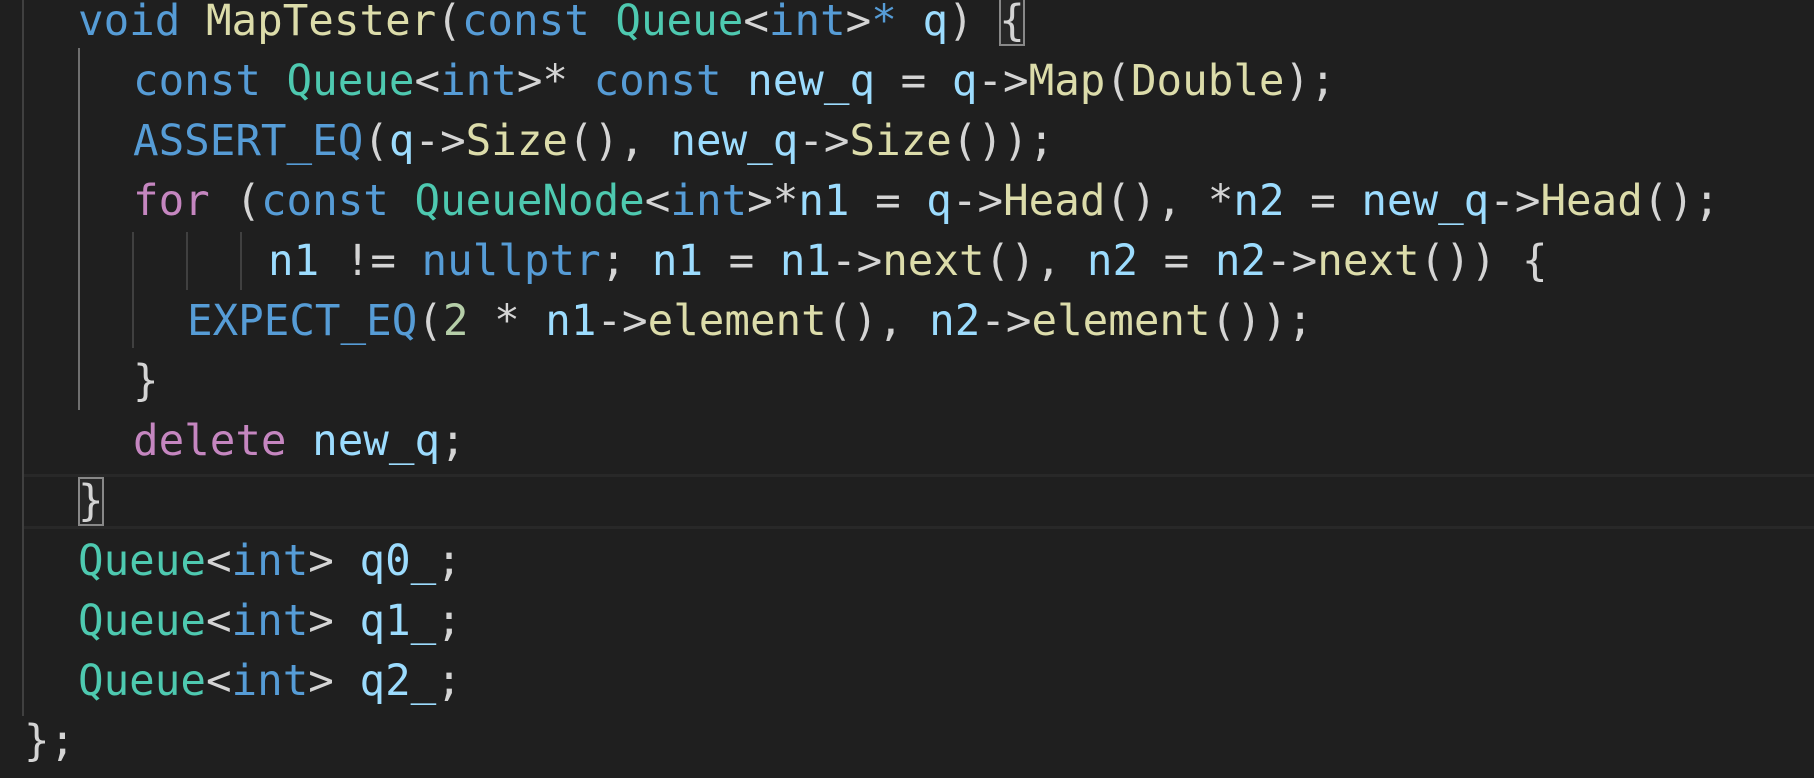 Image resolution: width=1814 pixels, height=778 pixels. What do you see at coordinates (1310, 81) in the screenshot?
I see `code-token: );` at bounding box center [1310, 81].